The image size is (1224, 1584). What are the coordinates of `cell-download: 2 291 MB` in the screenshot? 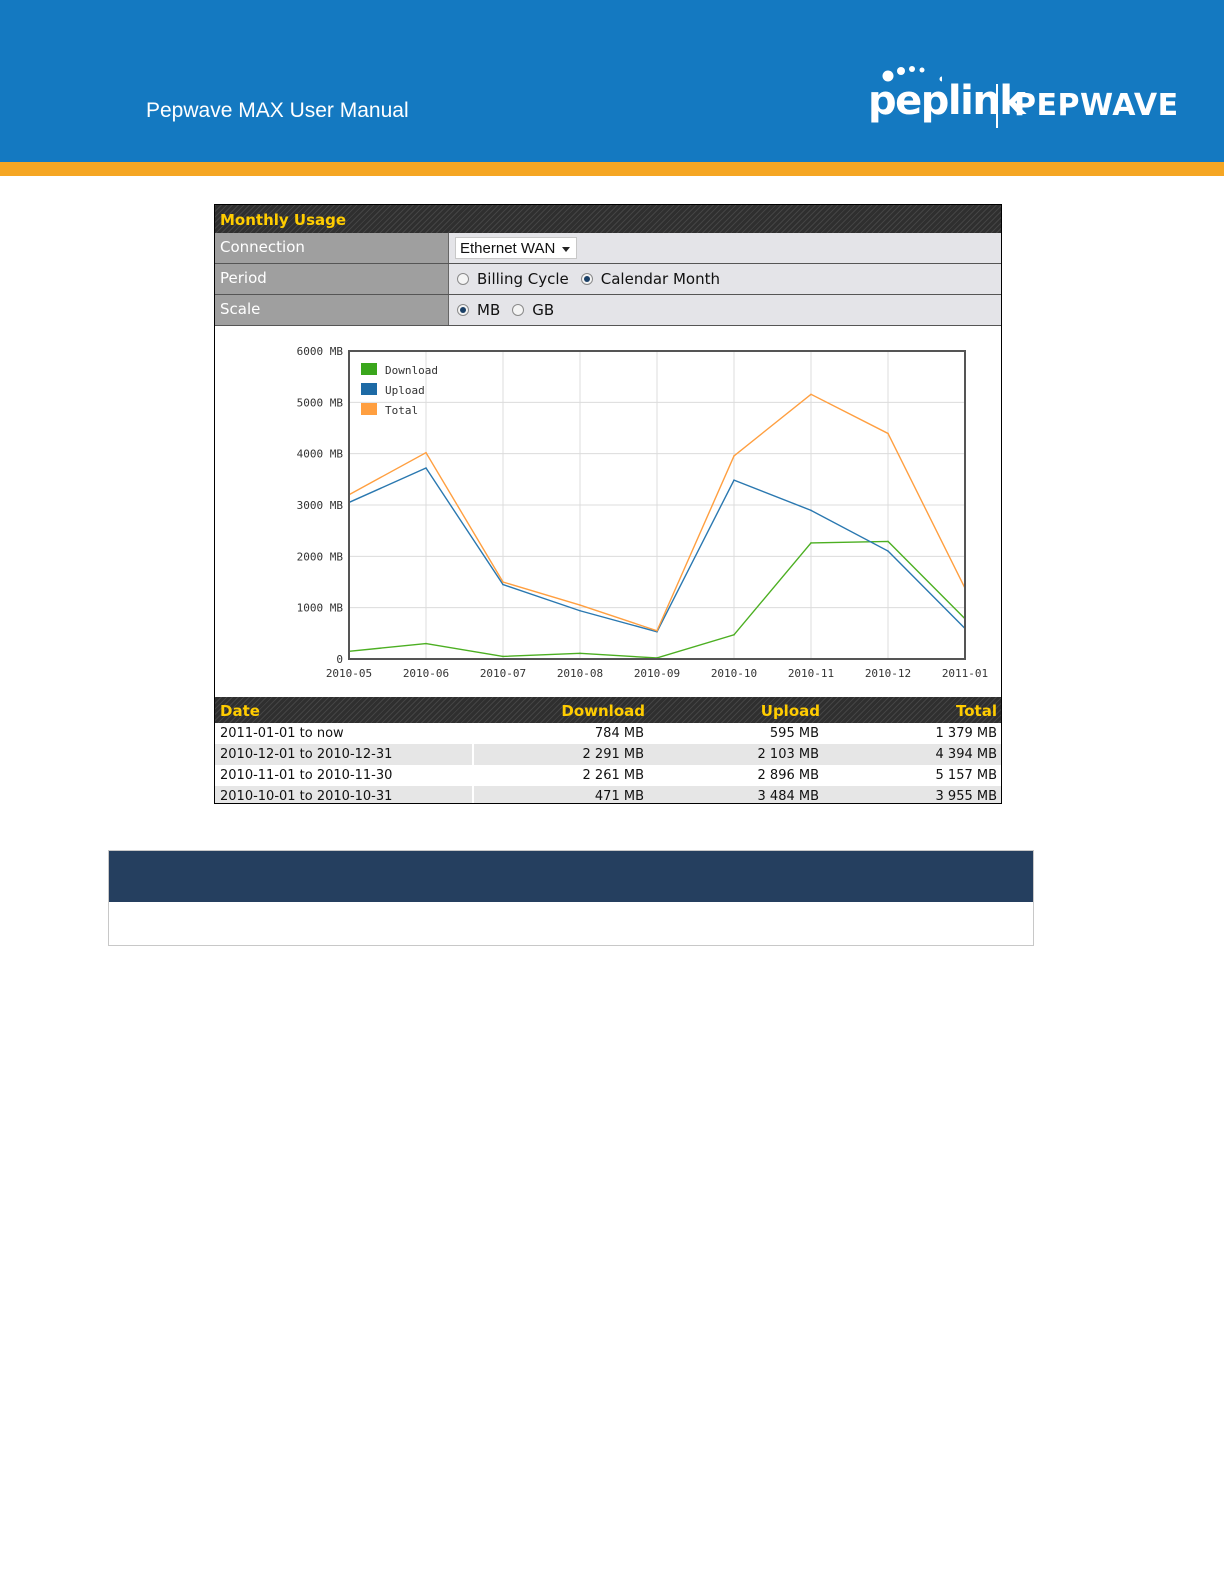 It's located at (561, 754).